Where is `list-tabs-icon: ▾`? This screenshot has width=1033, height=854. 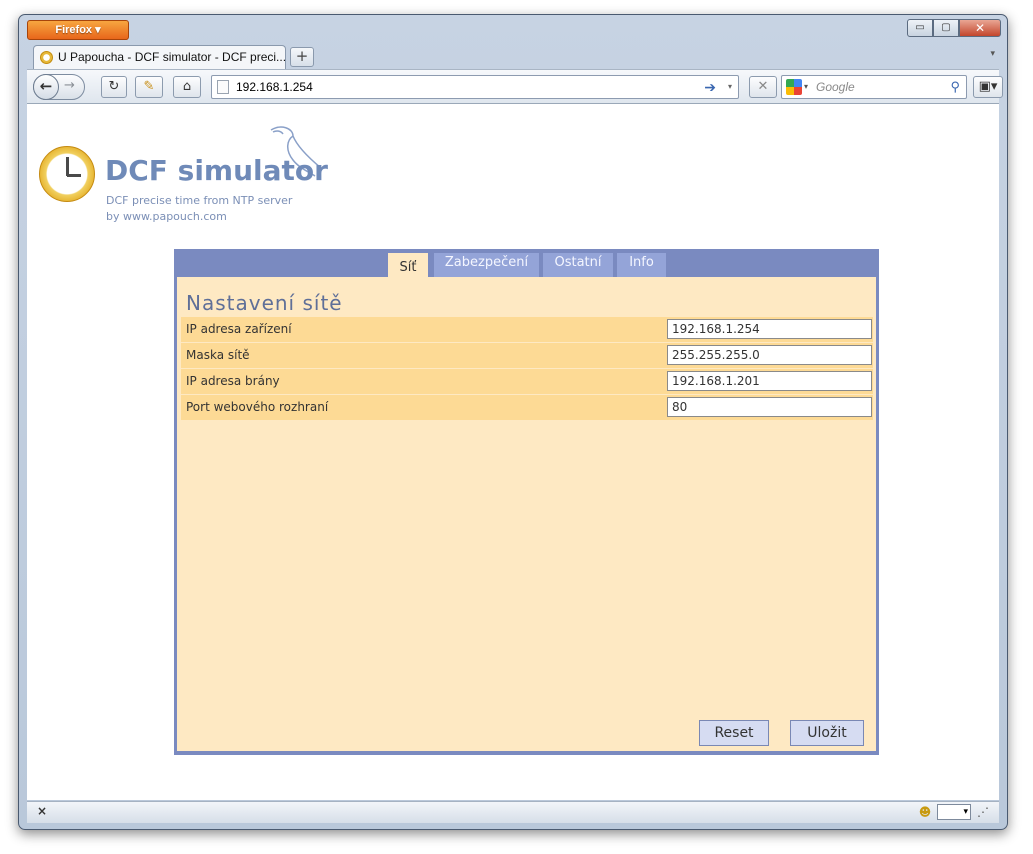 list-tabs-icon: ▾ is located at coordinates (992, 54).